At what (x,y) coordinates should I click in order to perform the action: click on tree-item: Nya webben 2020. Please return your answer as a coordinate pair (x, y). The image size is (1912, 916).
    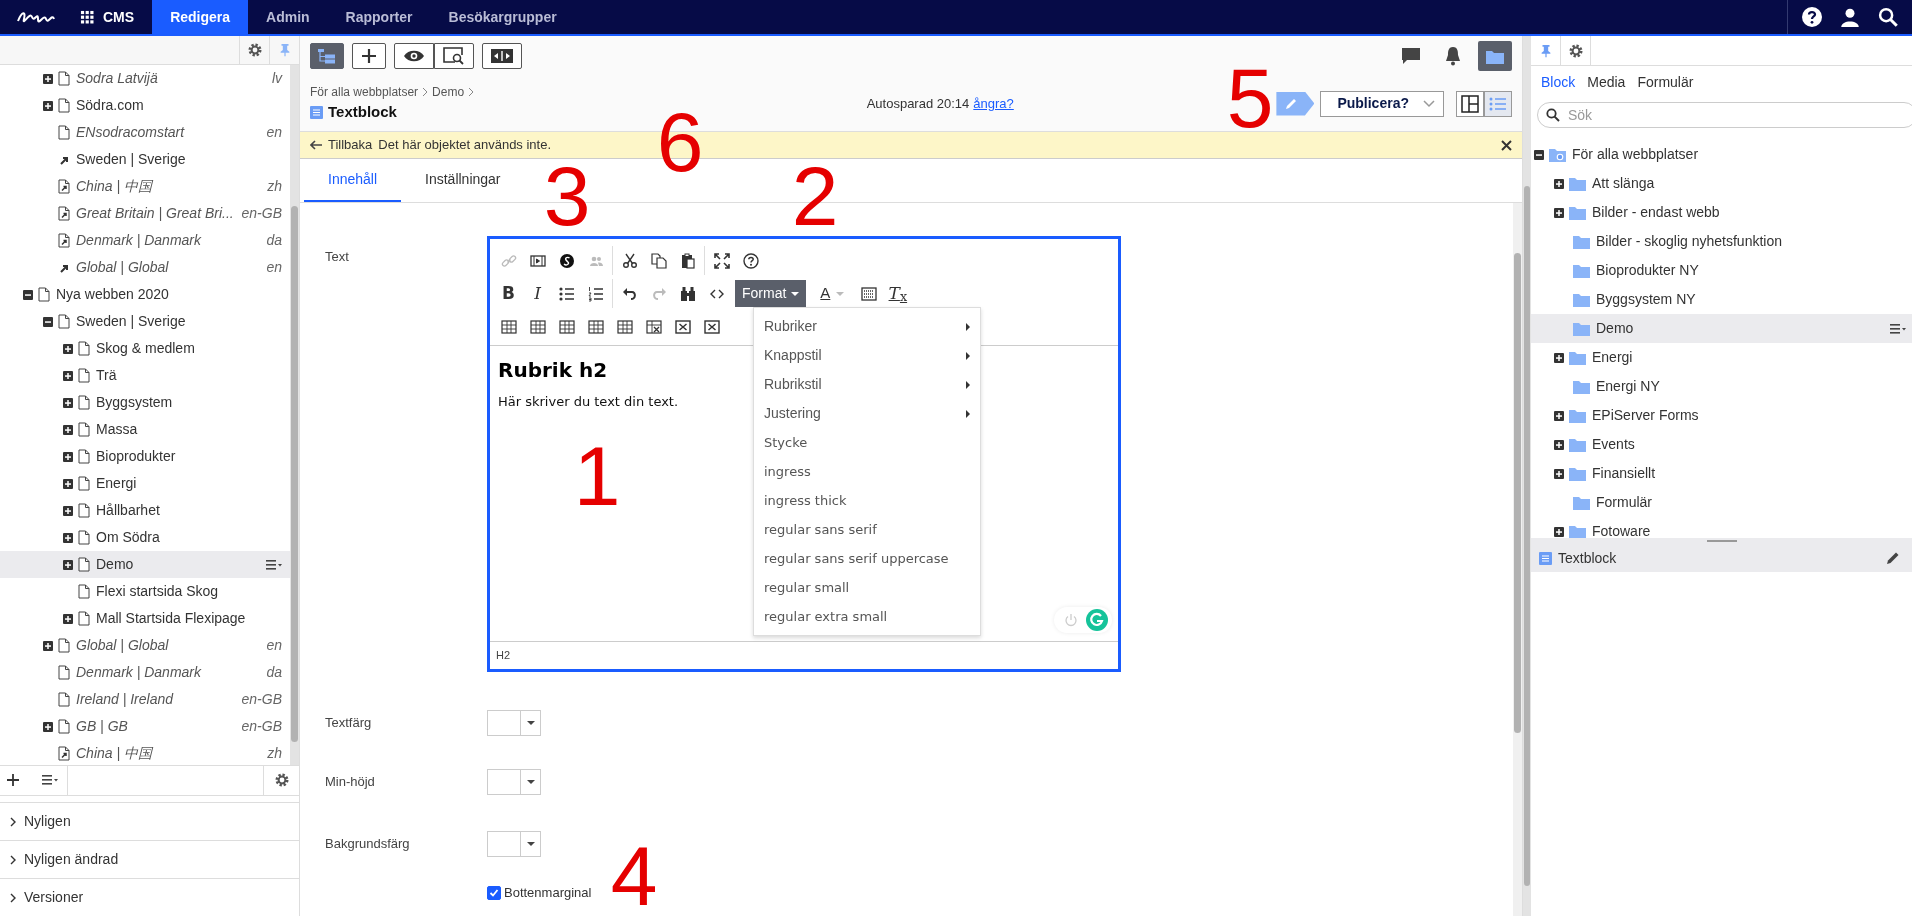
    Looking at the image, I should click on (145, 295).